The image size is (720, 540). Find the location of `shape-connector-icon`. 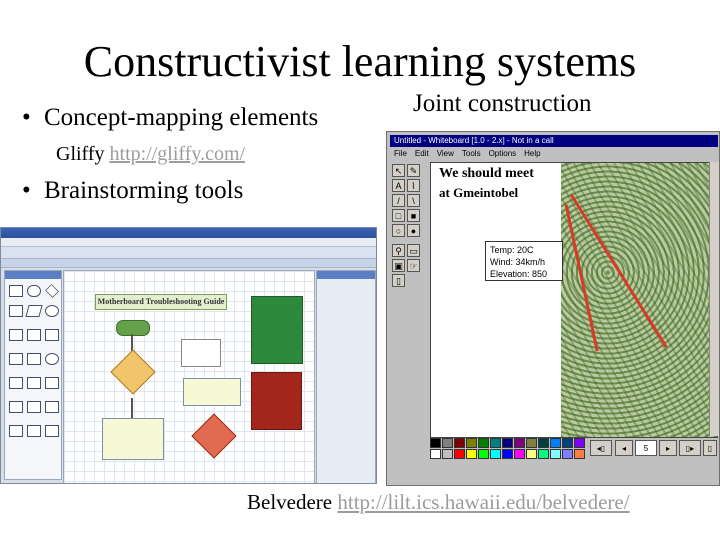

shape-connector-icon is located at coordinates (52, 359).